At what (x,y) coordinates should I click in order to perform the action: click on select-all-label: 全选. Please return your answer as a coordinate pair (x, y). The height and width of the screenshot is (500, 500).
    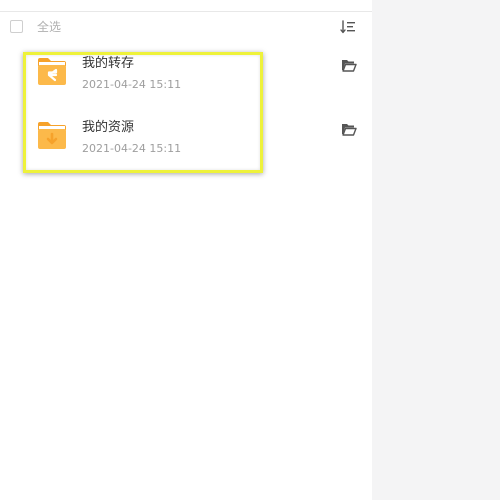
    Looking at the image, I should click on (49, 27).